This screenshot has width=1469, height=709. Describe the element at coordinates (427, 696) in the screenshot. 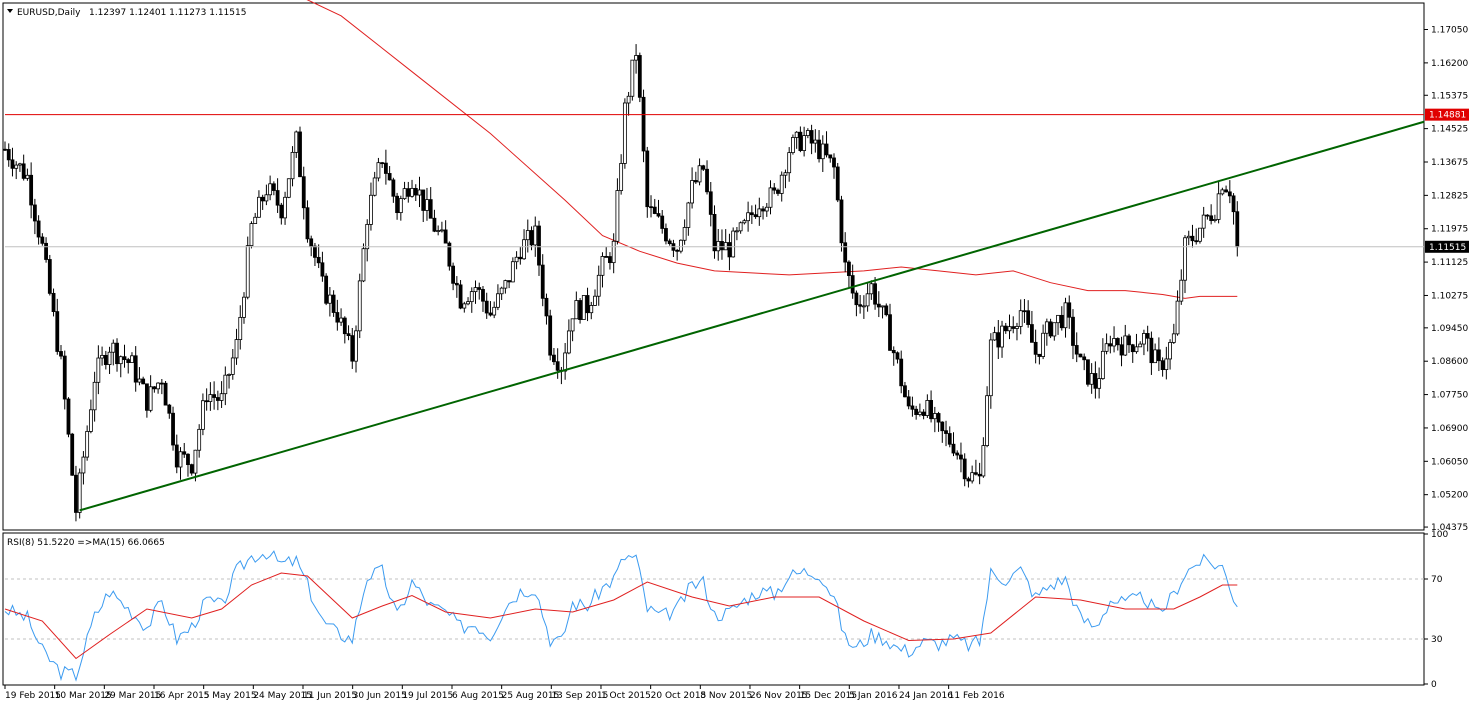

I see `time-tick-label: 19 Jul 2015` at that location.